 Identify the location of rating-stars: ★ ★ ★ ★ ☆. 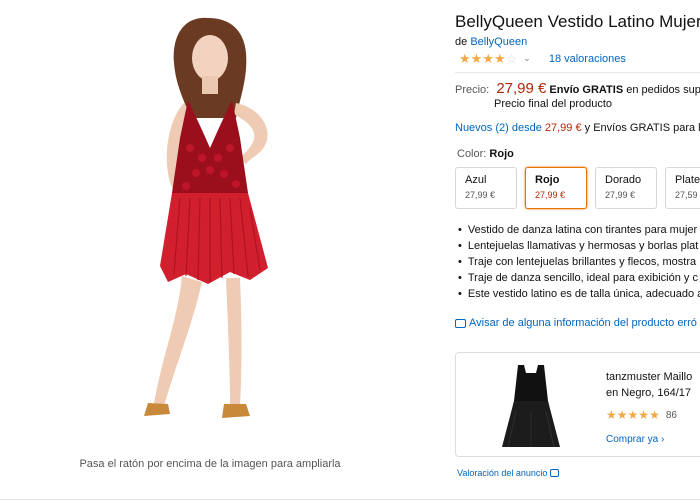
(488, 58).